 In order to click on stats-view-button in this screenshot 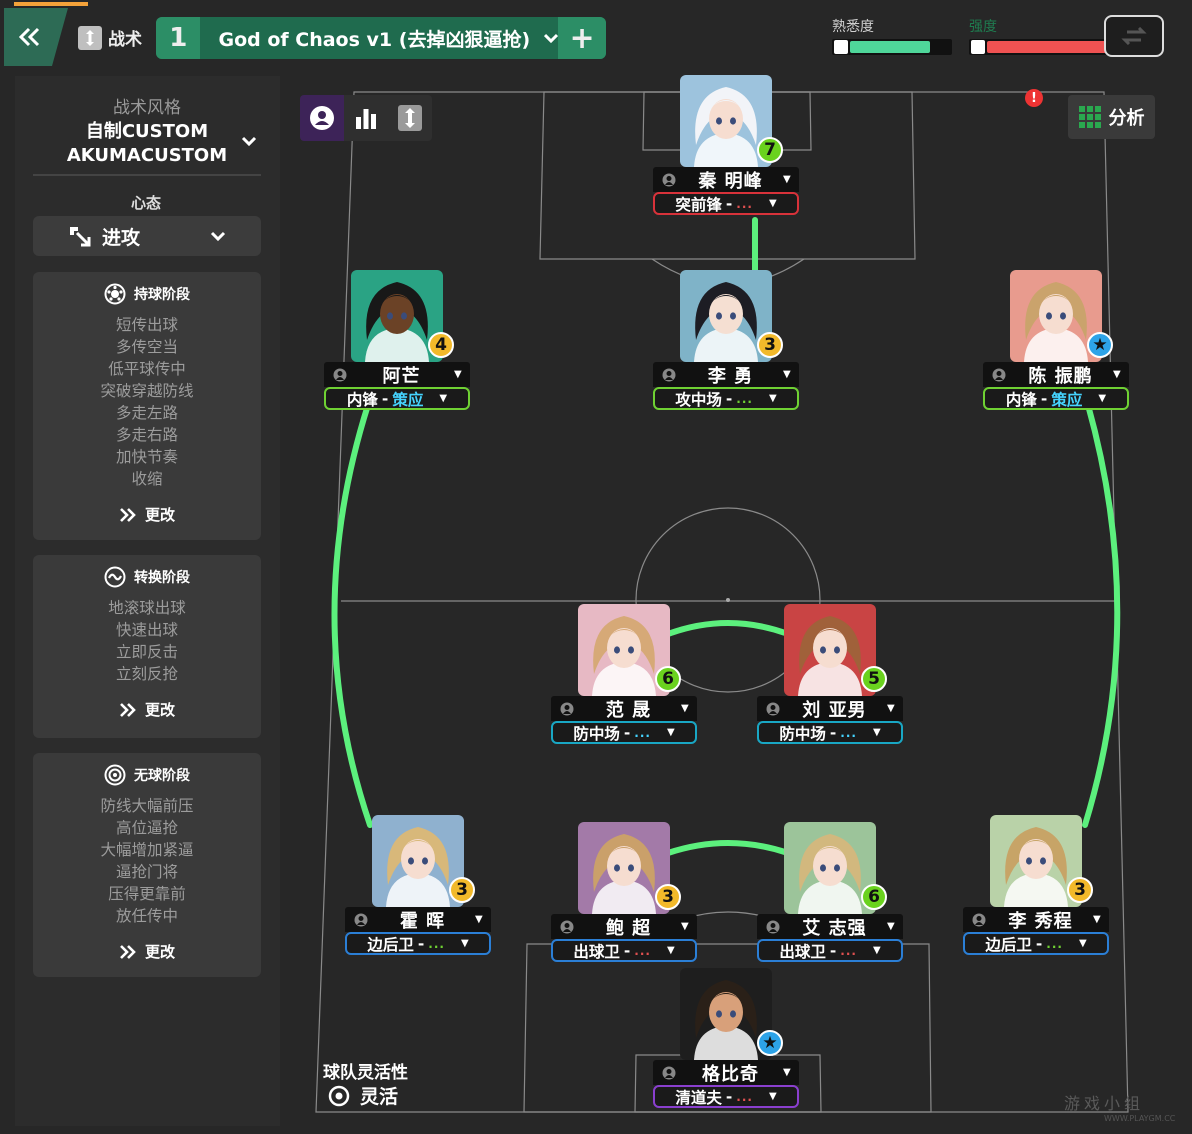, I will do `click(366, 118)`.